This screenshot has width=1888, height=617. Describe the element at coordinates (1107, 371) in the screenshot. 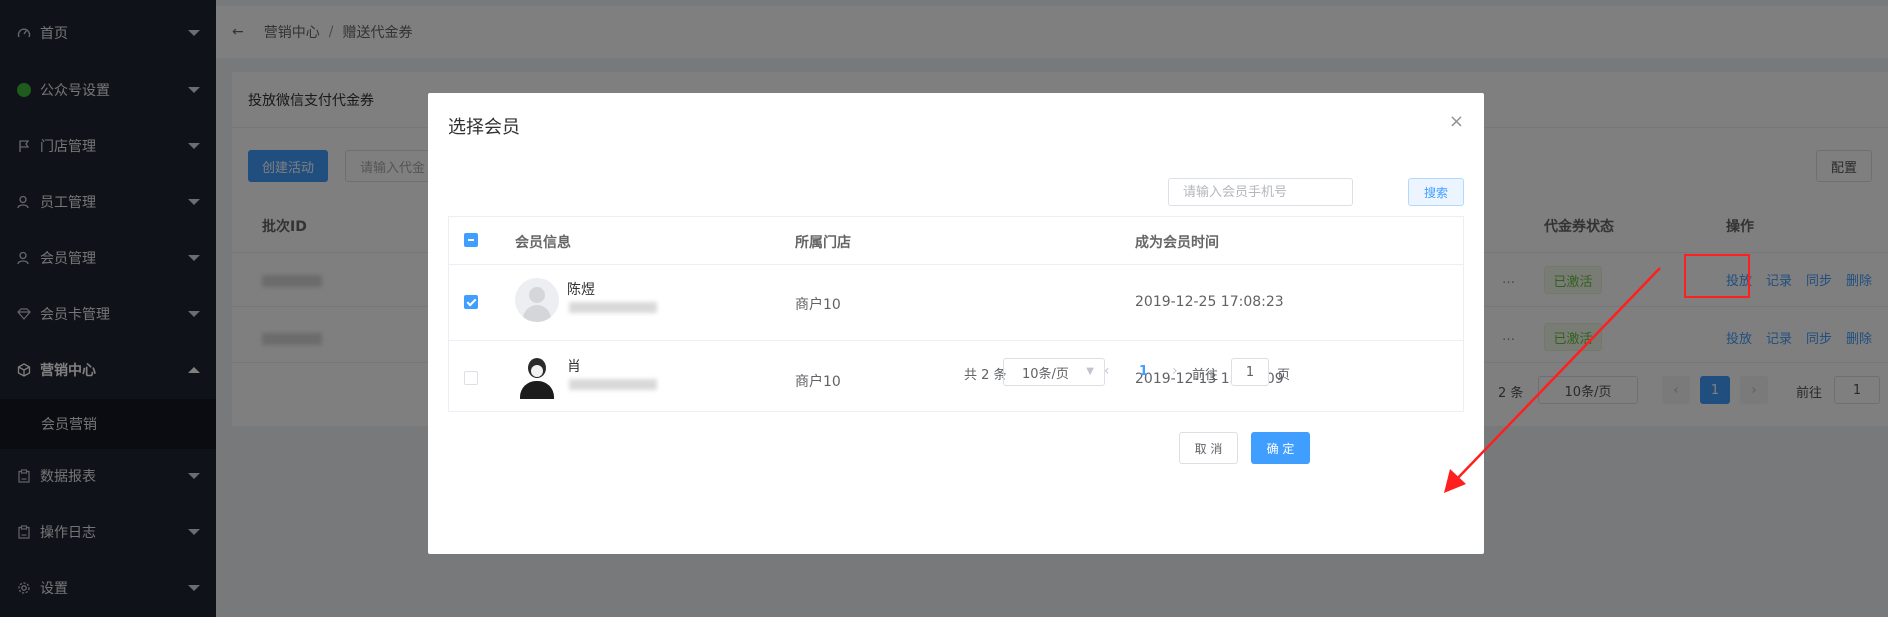

I see `prev-page-icon: ‹` at that location.